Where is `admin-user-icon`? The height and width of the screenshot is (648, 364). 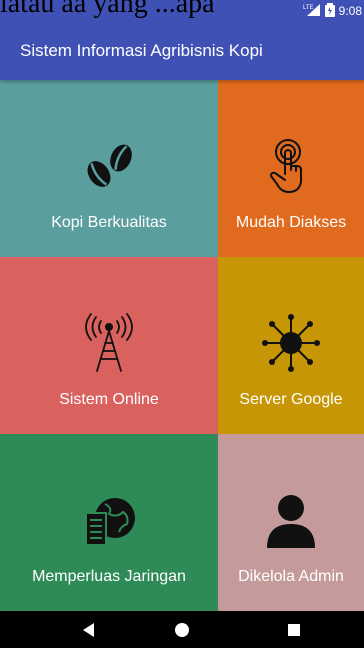 admin-user-icon is located at coordinates (291, 521).